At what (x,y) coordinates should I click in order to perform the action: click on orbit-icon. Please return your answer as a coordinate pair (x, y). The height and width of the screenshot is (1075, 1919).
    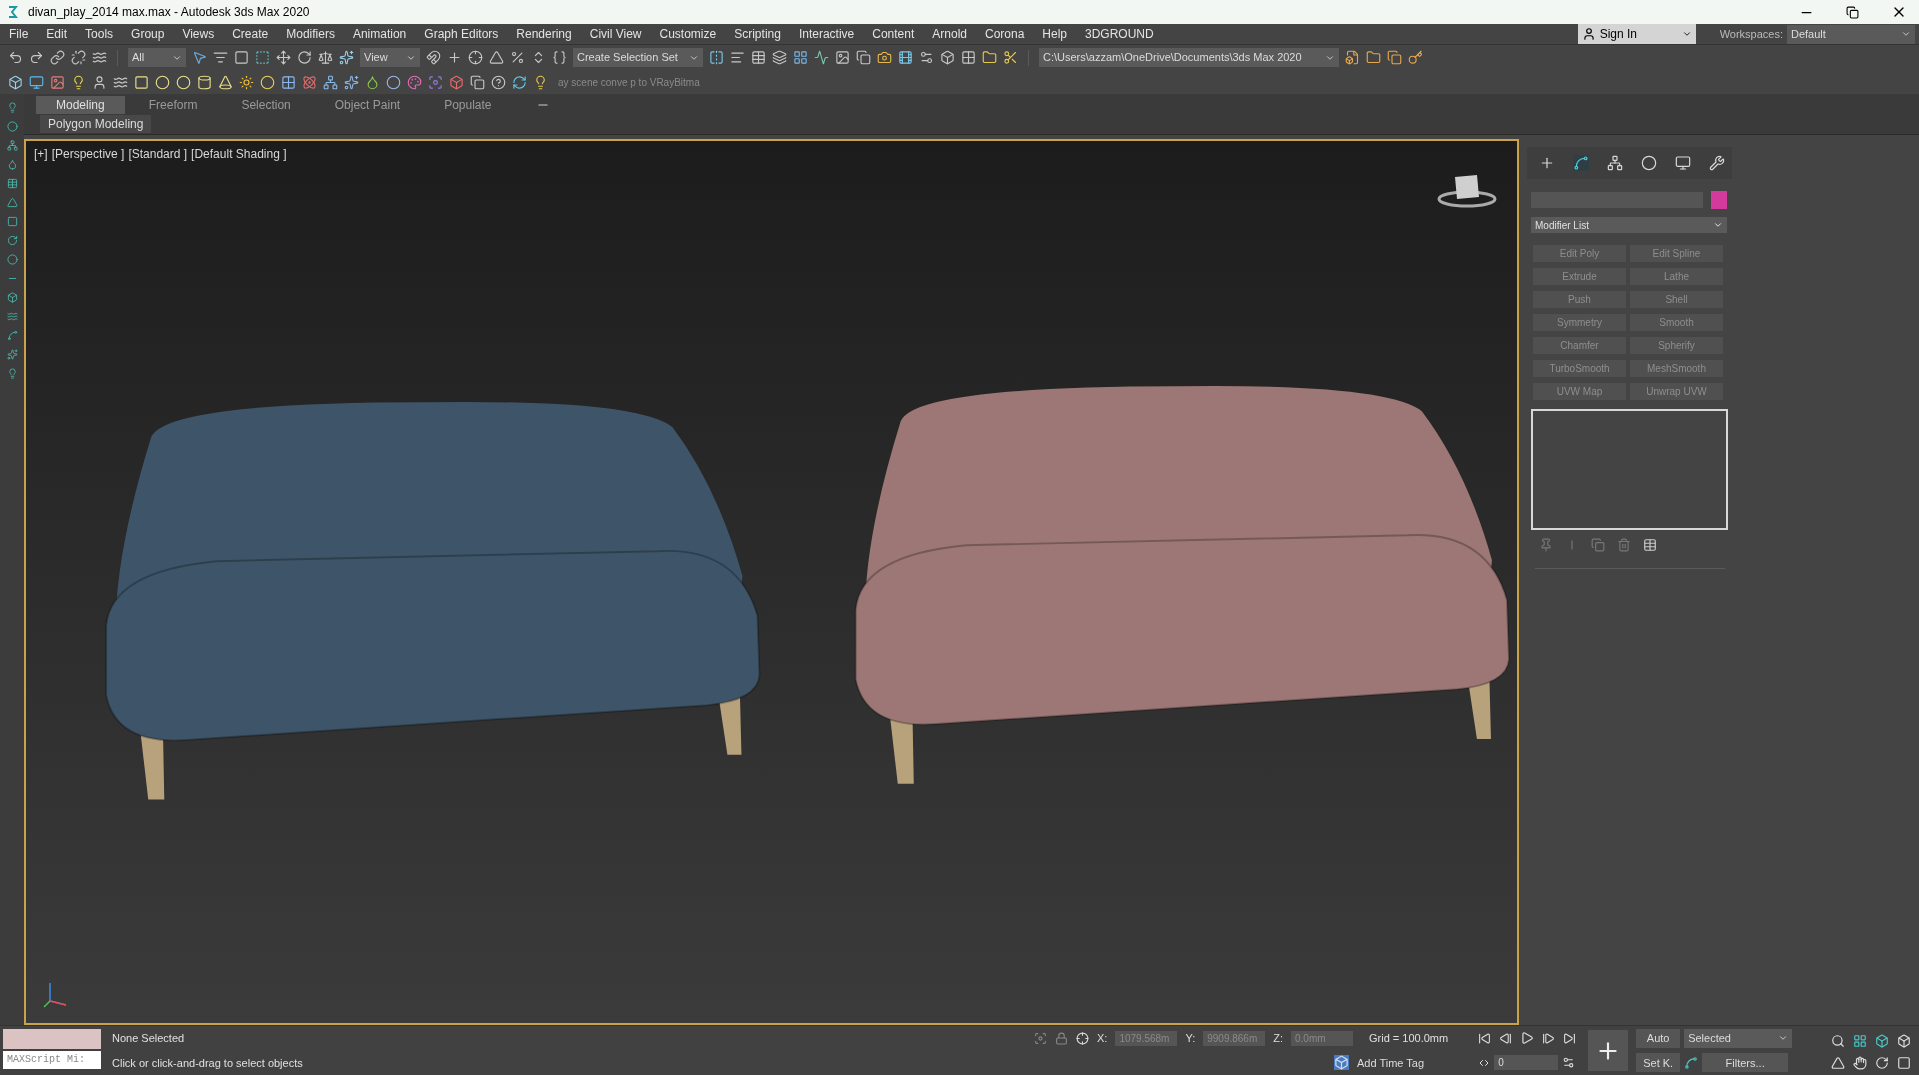
    Looking at the image, I should click on (1882, 1063).